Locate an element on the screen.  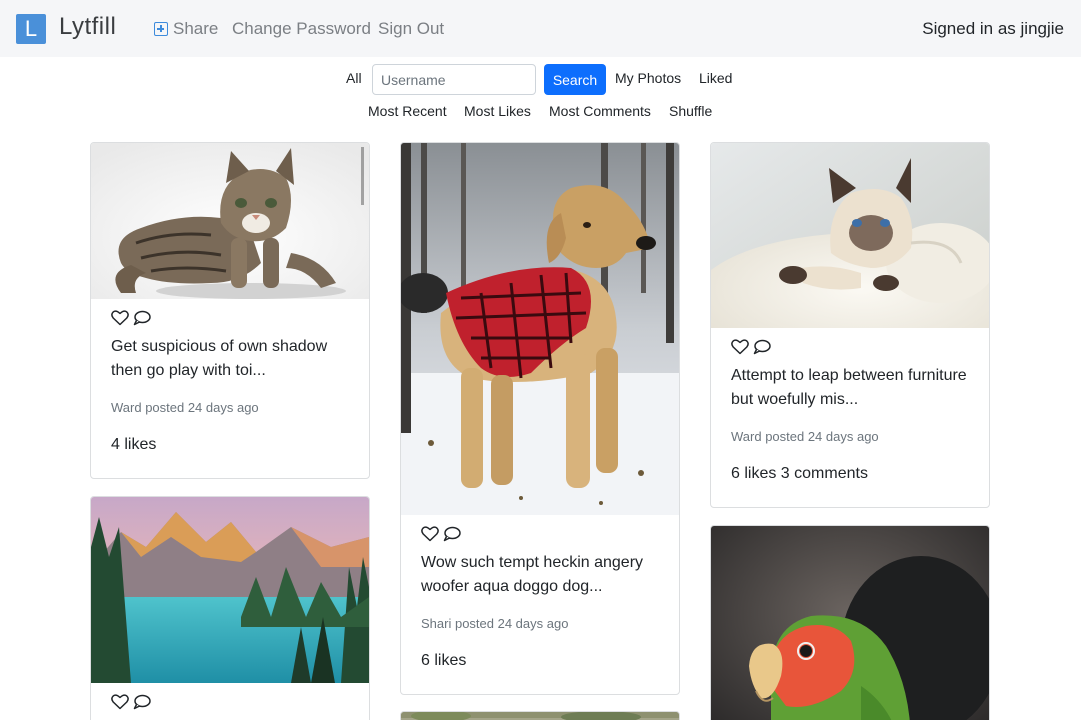
signed-in-text: Signed in as jingjie is located at coordinates (993, 28).